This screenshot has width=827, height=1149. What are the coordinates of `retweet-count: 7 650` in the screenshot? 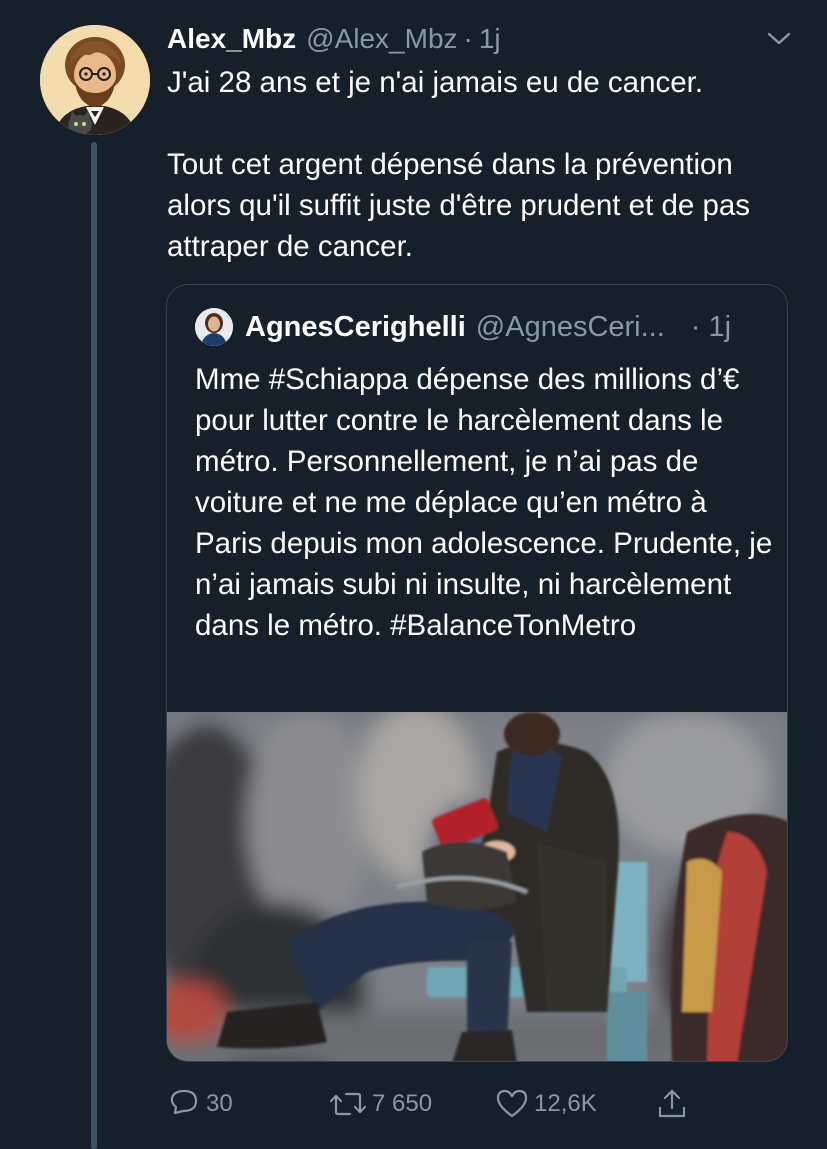 It's located at (402, 1103).